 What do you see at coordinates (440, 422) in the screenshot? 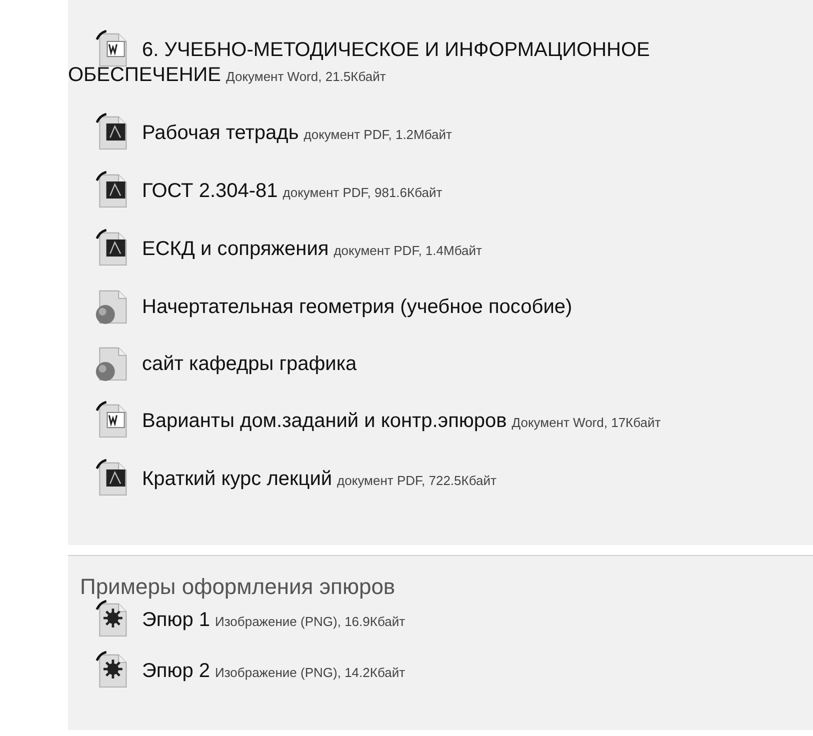
I see `resource-link: Варианты дом.заданий и контр.эпюров Документ Word, 17Кбайт` at bounding box center [440, 422].